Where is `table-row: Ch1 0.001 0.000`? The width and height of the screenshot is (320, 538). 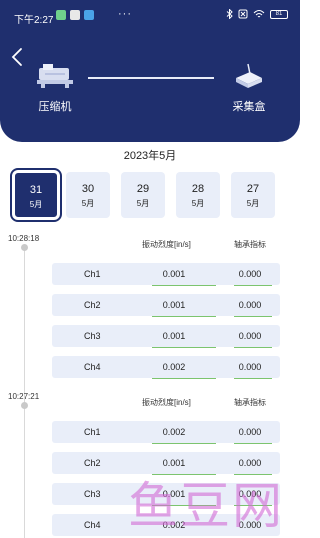 table-row: Ch1 0.001 0.000 is located at coordinates (166, 274).